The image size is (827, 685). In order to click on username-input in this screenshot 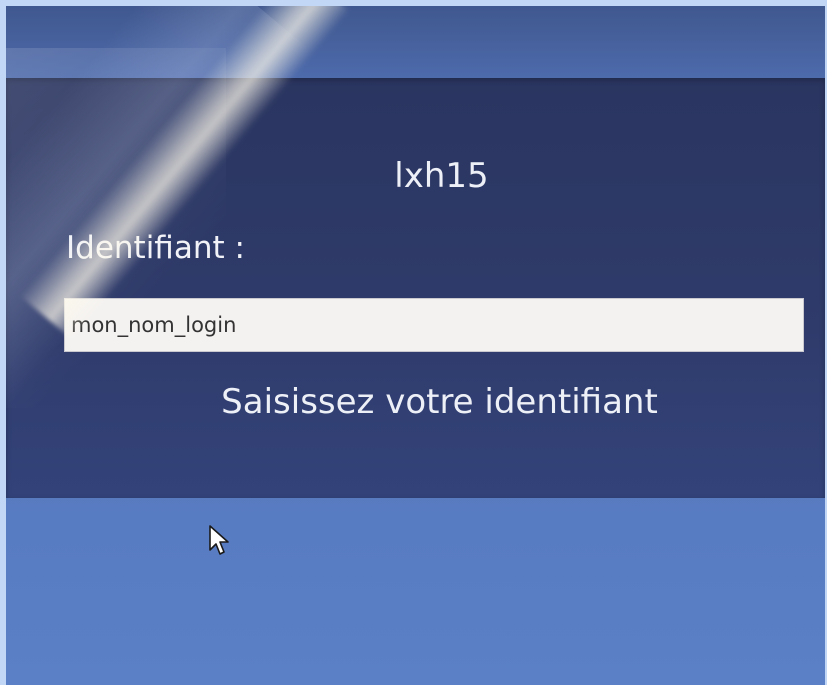, I will do `click(434, 325)`.